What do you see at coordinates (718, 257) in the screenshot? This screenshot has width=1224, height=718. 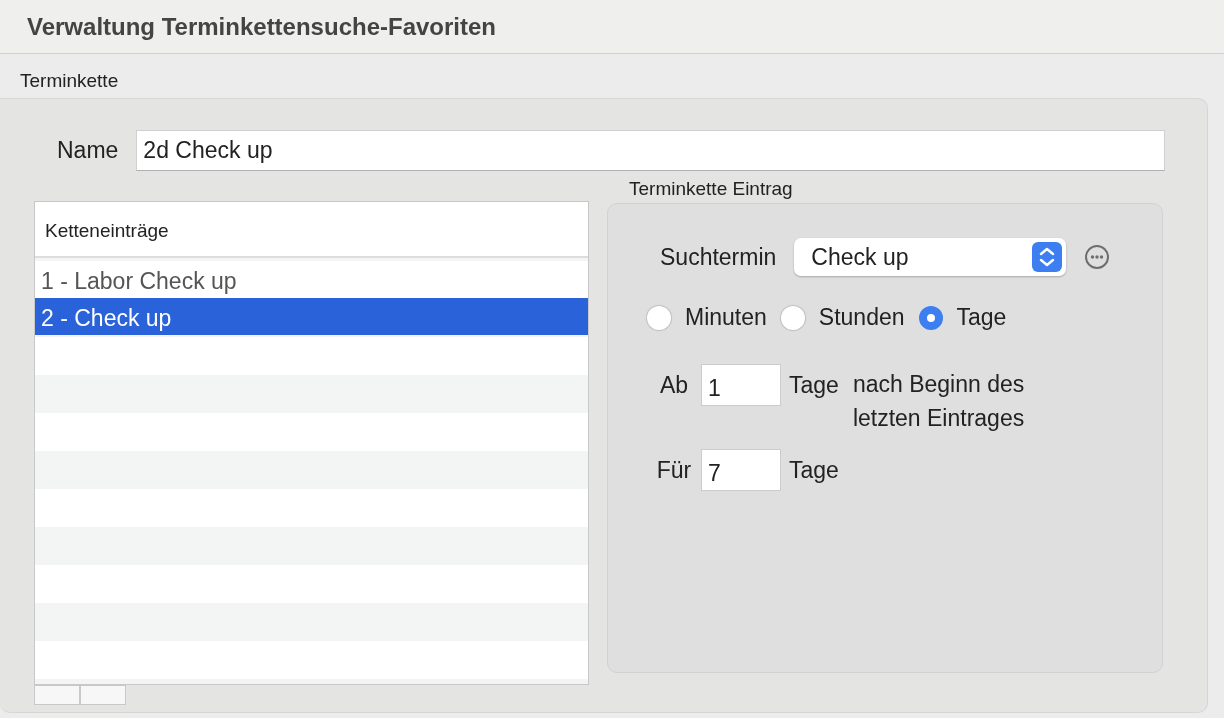 I see `search-label: Suchtermin` at bounding box center [718, 257].